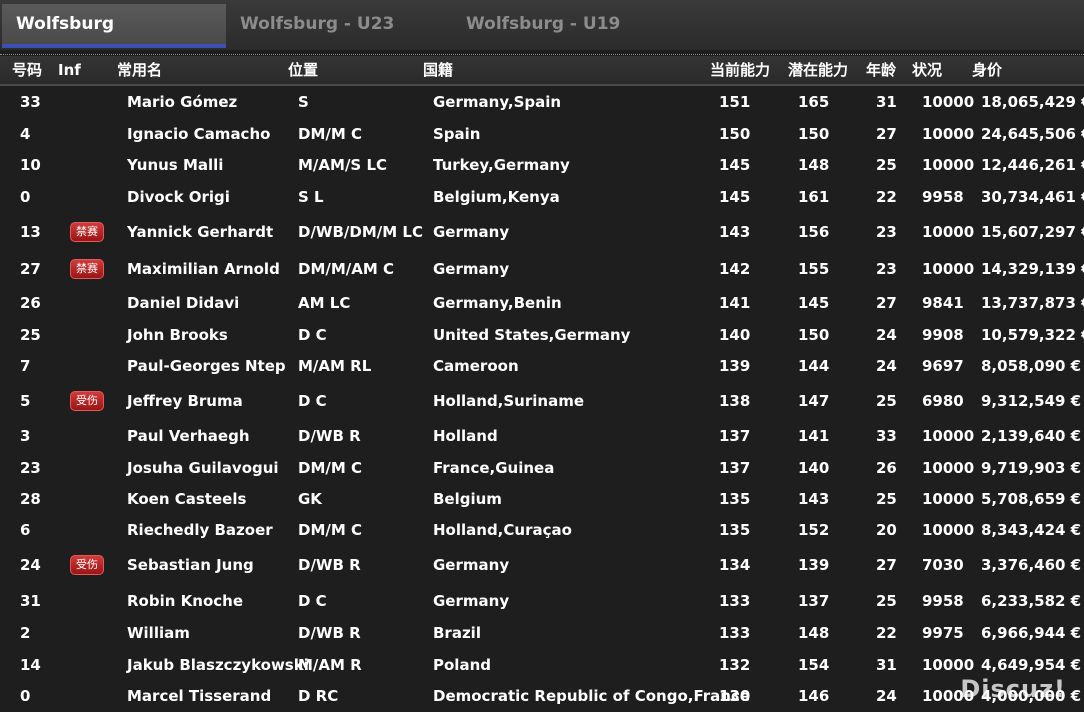  I want to click on cell-position: AM LC, so click(324, 303).